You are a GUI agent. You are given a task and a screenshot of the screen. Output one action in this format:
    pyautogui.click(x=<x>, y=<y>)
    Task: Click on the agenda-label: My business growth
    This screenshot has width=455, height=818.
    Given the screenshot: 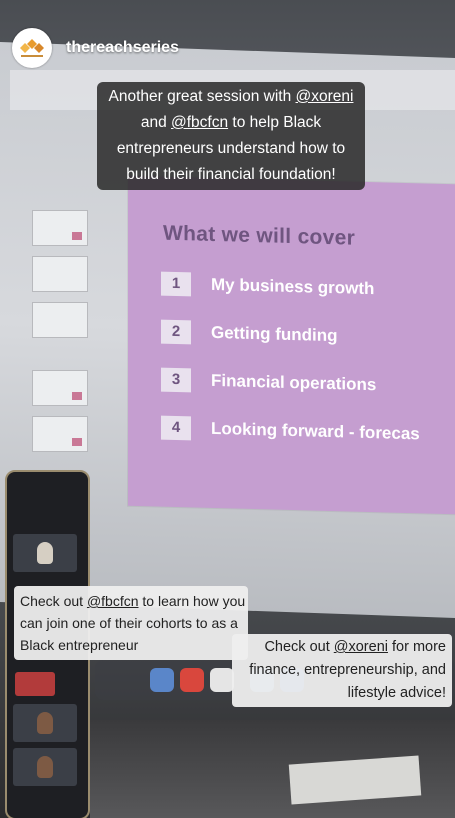 What is the action you would take?
    pyautogui.click(x=293, y=286)
    